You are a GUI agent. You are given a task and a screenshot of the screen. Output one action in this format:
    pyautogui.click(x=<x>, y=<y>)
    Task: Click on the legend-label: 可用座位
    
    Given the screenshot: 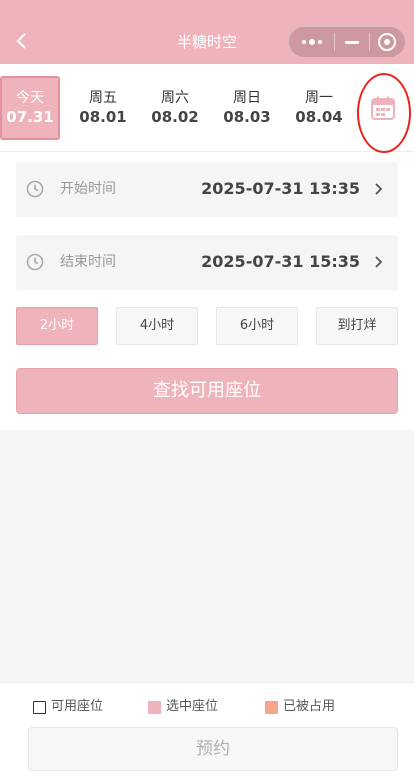 What is the action you would take?
    pyautogui.click(x=77, y=706)
    